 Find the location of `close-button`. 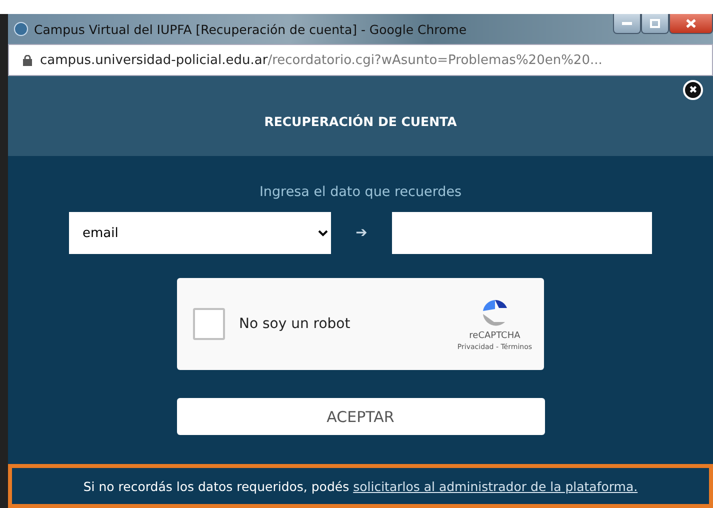

close-button is located at coordinates (691, 24).